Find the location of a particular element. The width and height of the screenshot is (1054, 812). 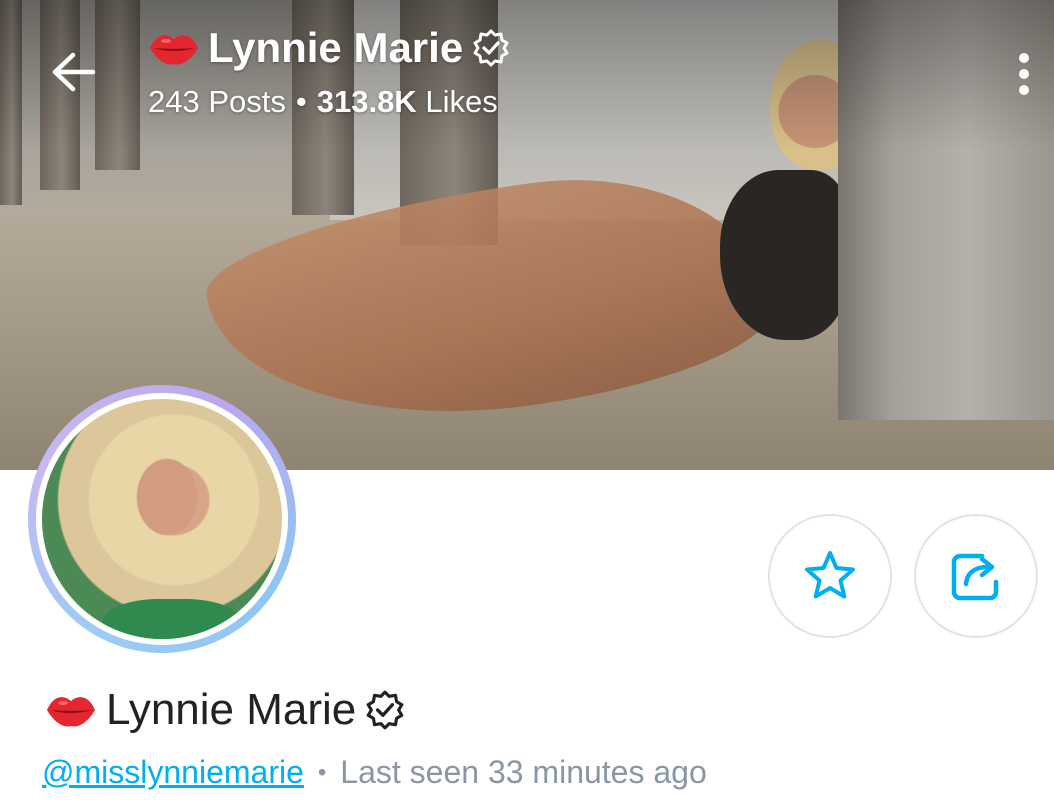

header-stats: 243 Posts • 313.8K Likes is located at coordinates (323, 102).